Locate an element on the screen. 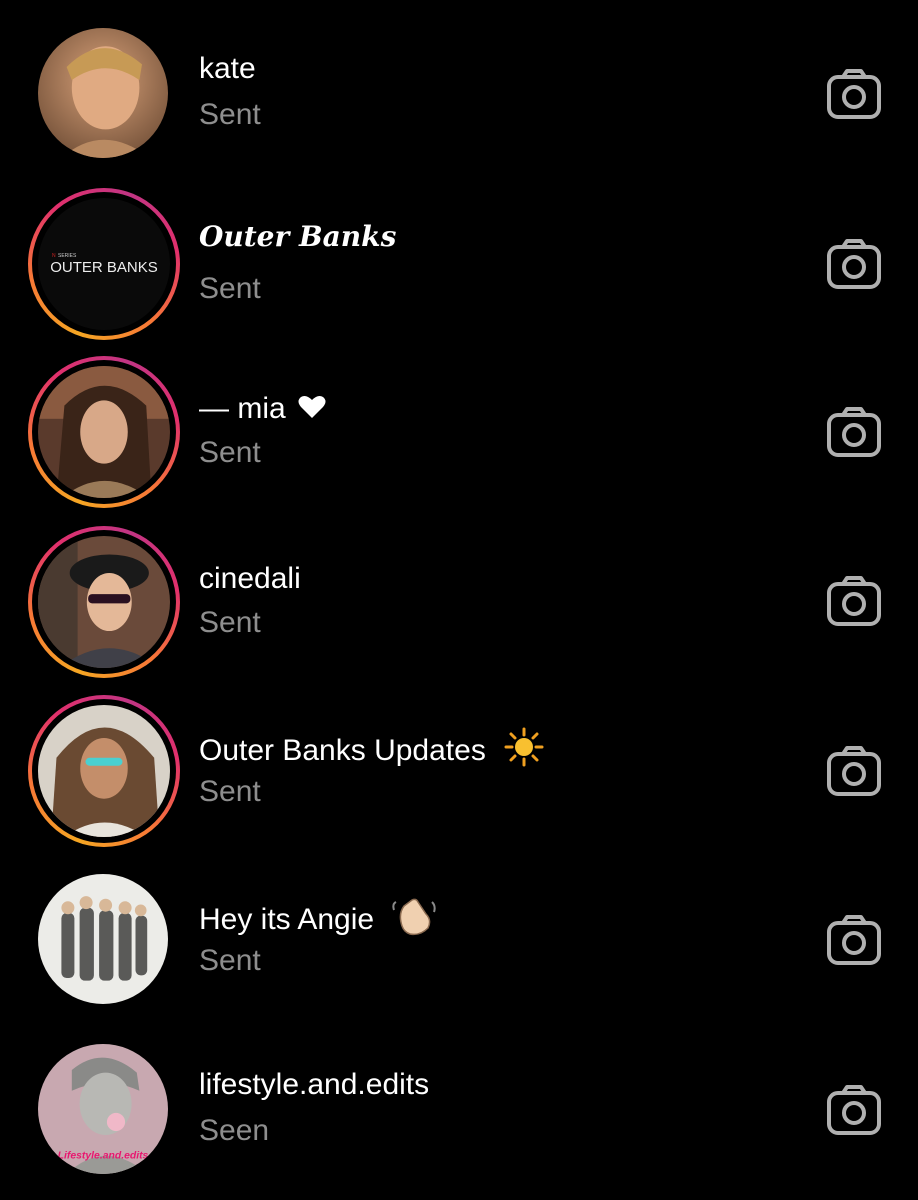 This screenshot has width=918, height=1200. thread-row-outer-banks-updates: Outer Banks Updates Sent is located at coordinates (459, 762).